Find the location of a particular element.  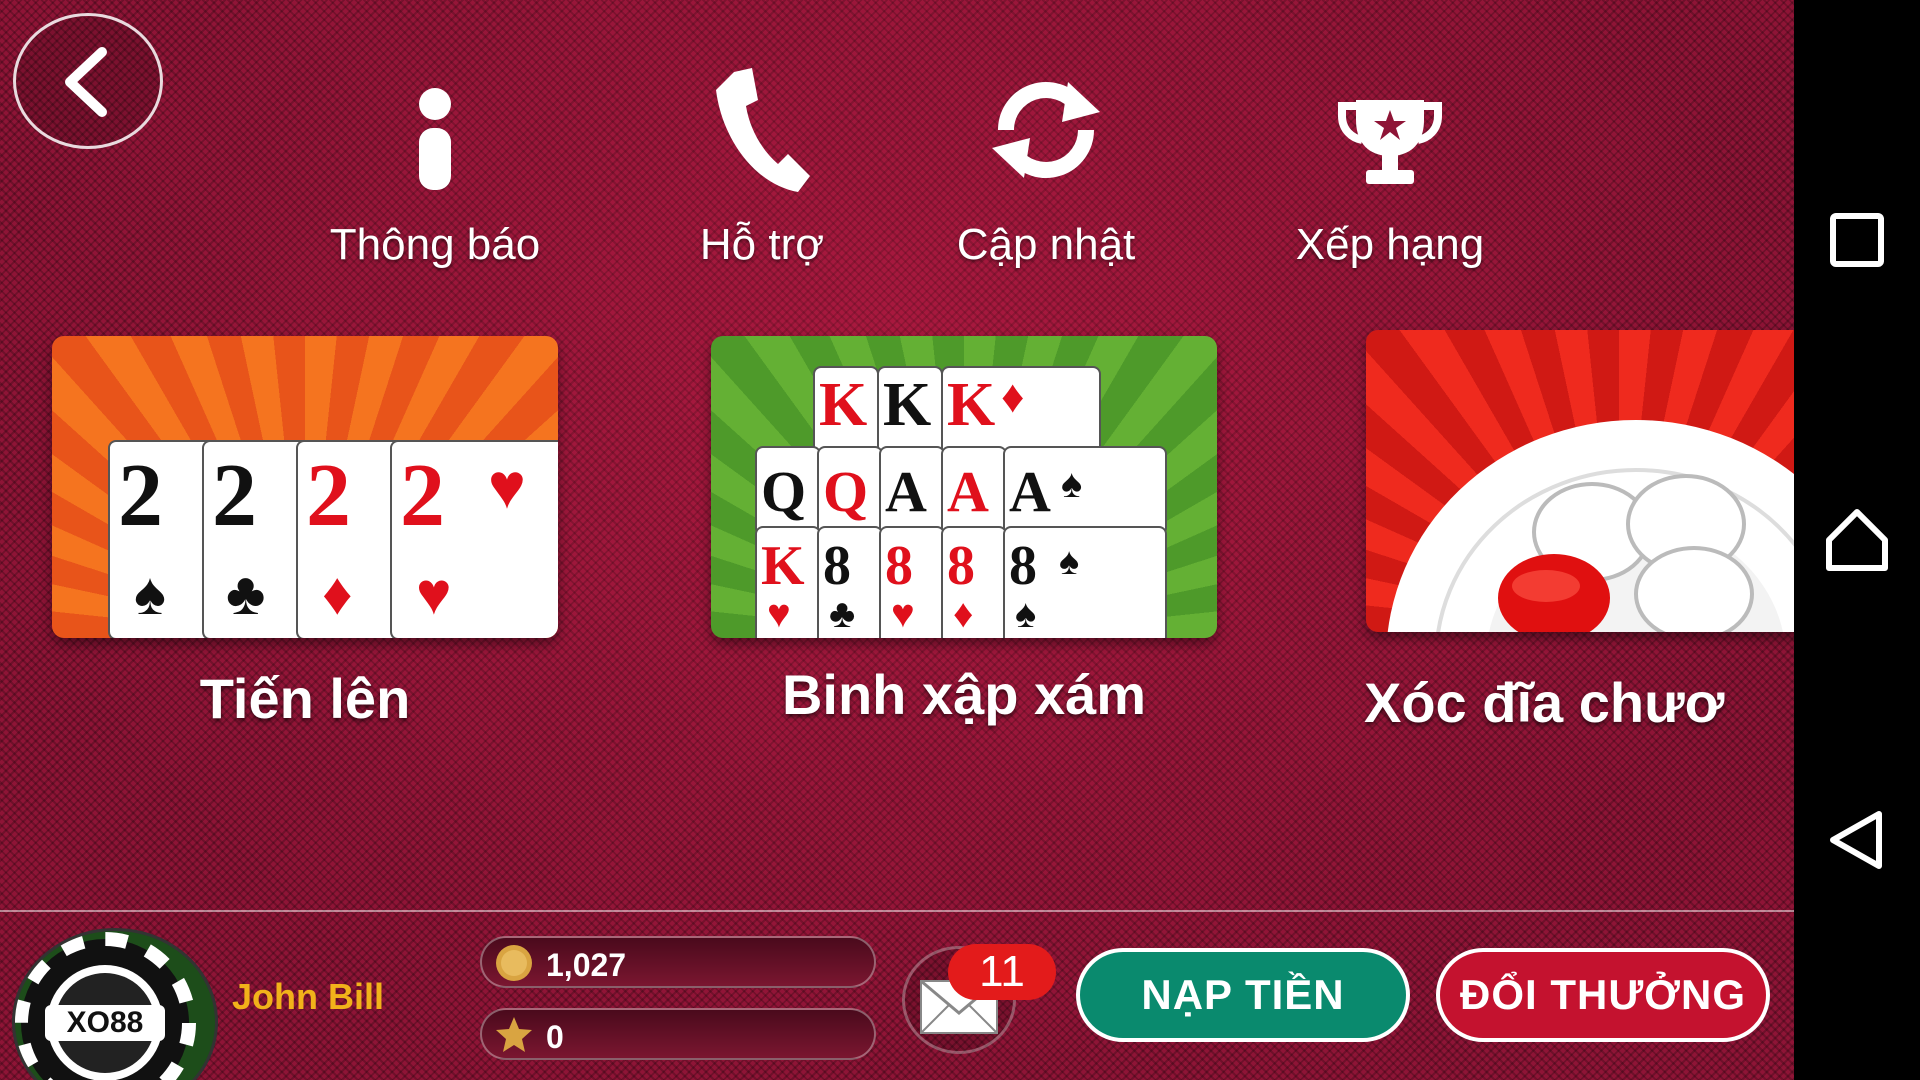

phone-icon is located at coordinates (763, 130).